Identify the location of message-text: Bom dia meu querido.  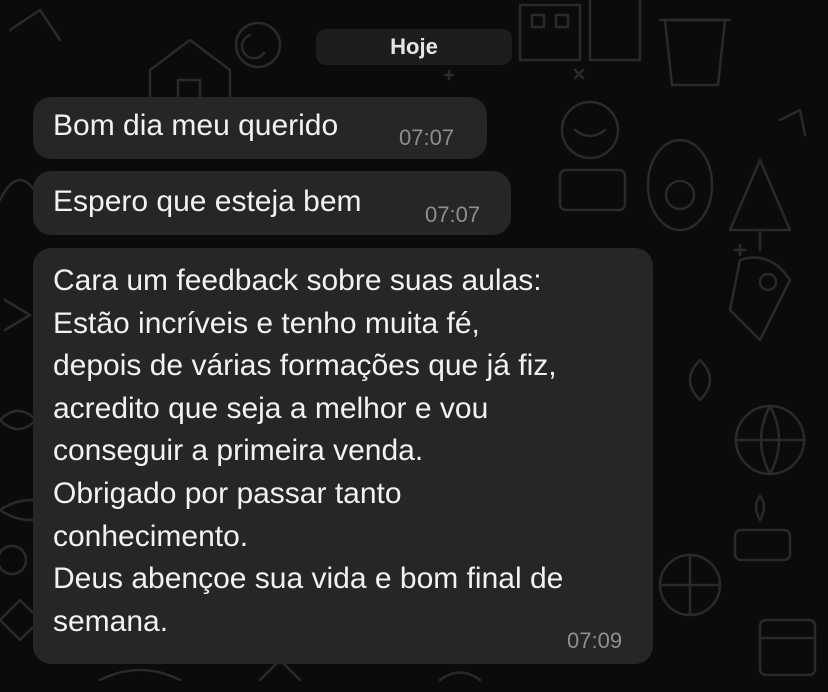
(196, 125).